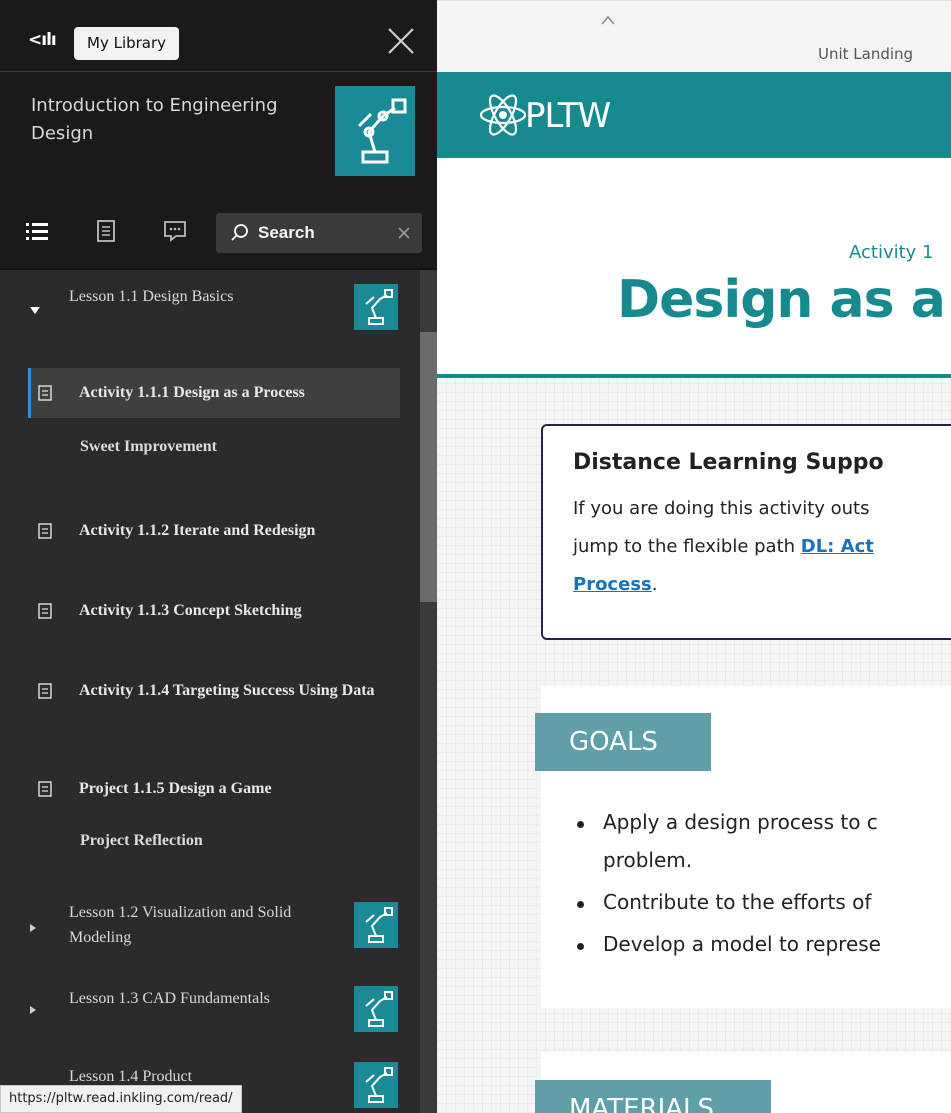 This screenshot has height=1113, width=951. I want to click on activity-label: Project 1.1.5 Design a Game, so click(175, 788).